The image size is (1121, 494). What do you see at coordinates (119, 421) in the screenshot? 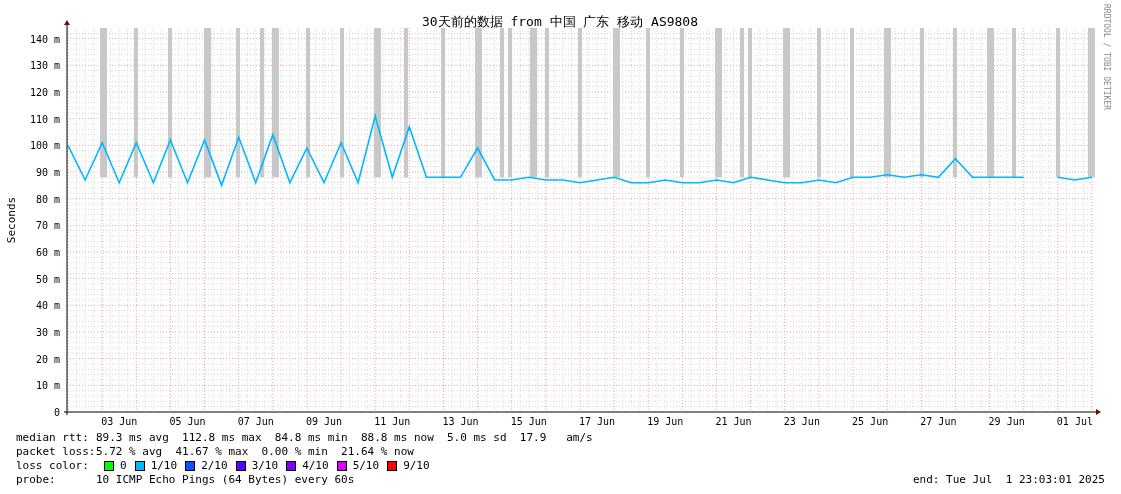
I see `x-tick-label: 03 Jun` at bounding box center [119, 421].